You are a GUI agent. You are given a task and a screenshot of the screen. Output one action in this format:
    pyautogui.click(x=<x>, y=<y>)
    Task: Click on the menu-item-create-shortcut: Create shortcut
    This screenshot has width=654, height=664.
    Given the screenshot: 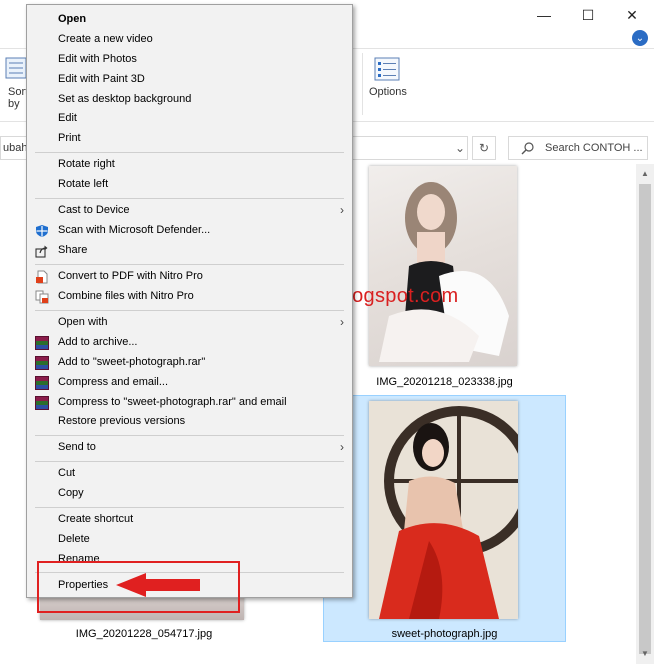 What is the action you would take?
    pyautogui.click(x=189, y=520)
    